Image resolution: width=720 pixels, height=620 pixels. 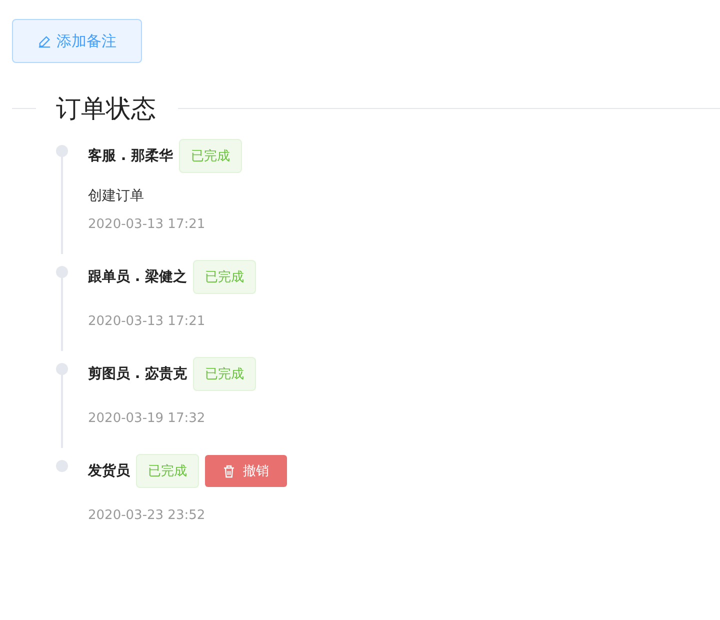 What do you see at coordinates (138, 374) in the screenshot?
I see `step-title: 剪图员 . 宓贵克` at bounding box center [138, 374].